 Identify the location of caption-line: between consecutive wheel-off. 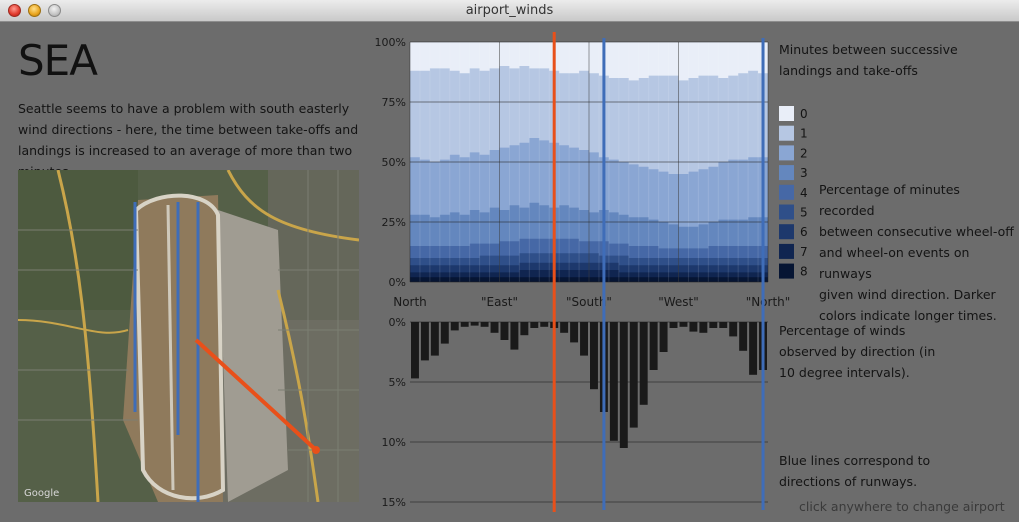
(916, 231).